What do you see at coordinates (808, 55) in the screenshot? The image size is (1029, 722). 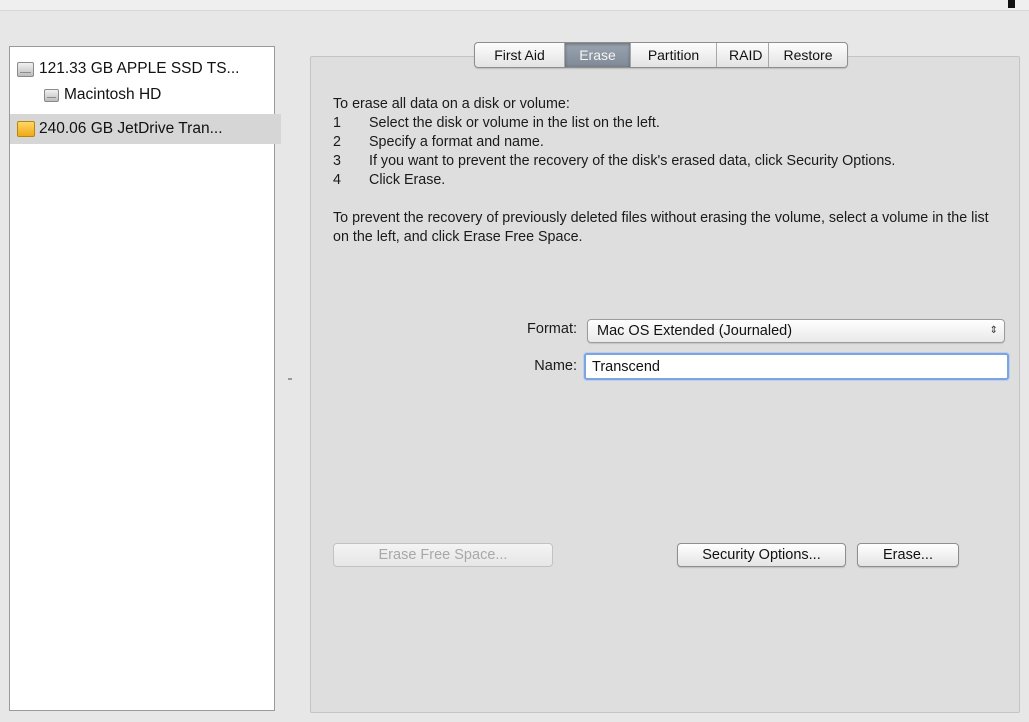 I see `tab-restore: Restore` at bounding box center [808, 55].